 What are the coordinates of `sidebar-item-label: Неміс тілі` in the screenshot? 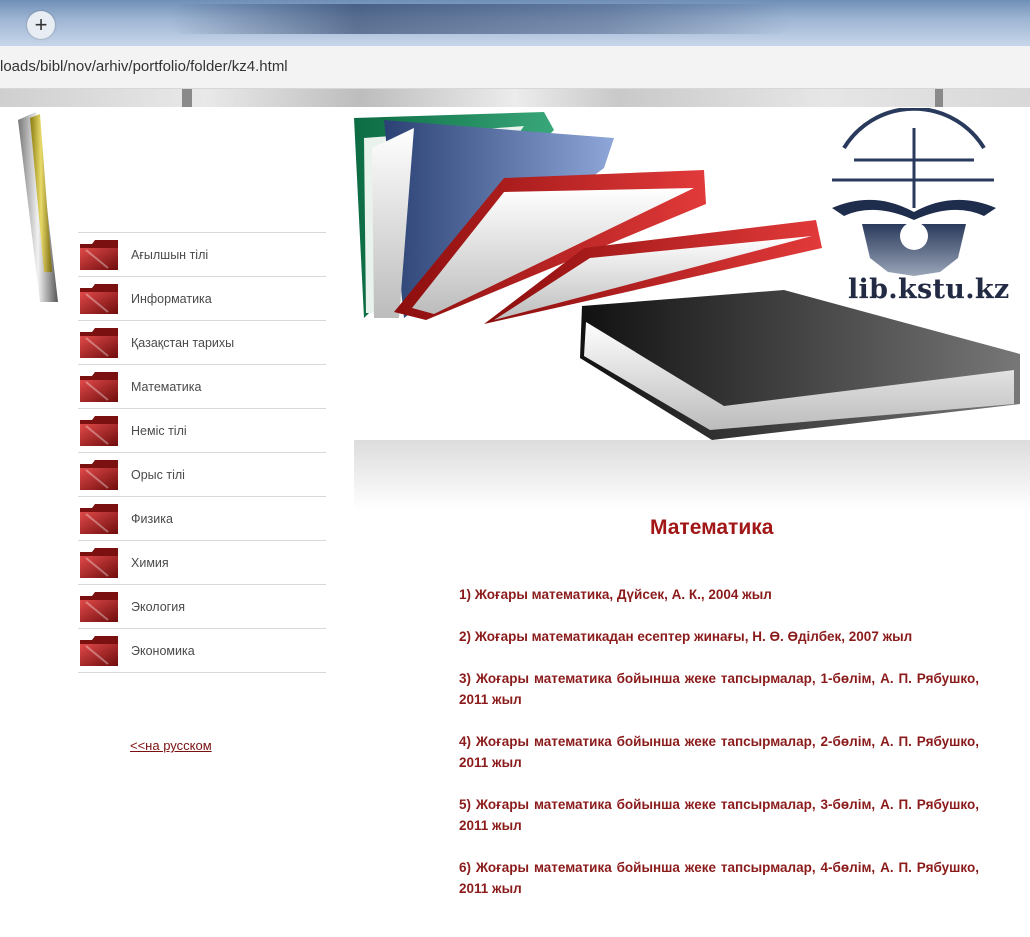 It's located at (159, 430).